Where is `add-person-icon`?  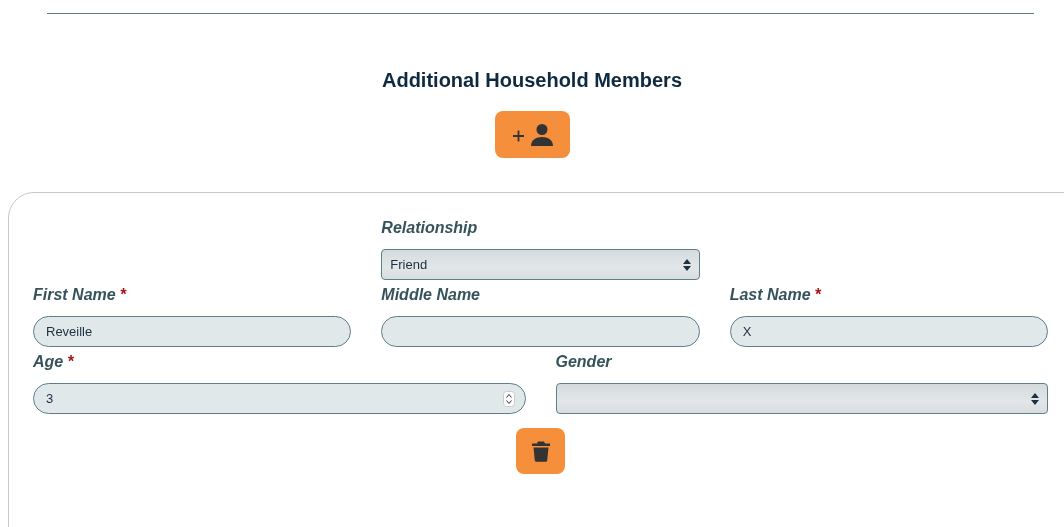
add-person-icon is located at coordinates (532, 134).